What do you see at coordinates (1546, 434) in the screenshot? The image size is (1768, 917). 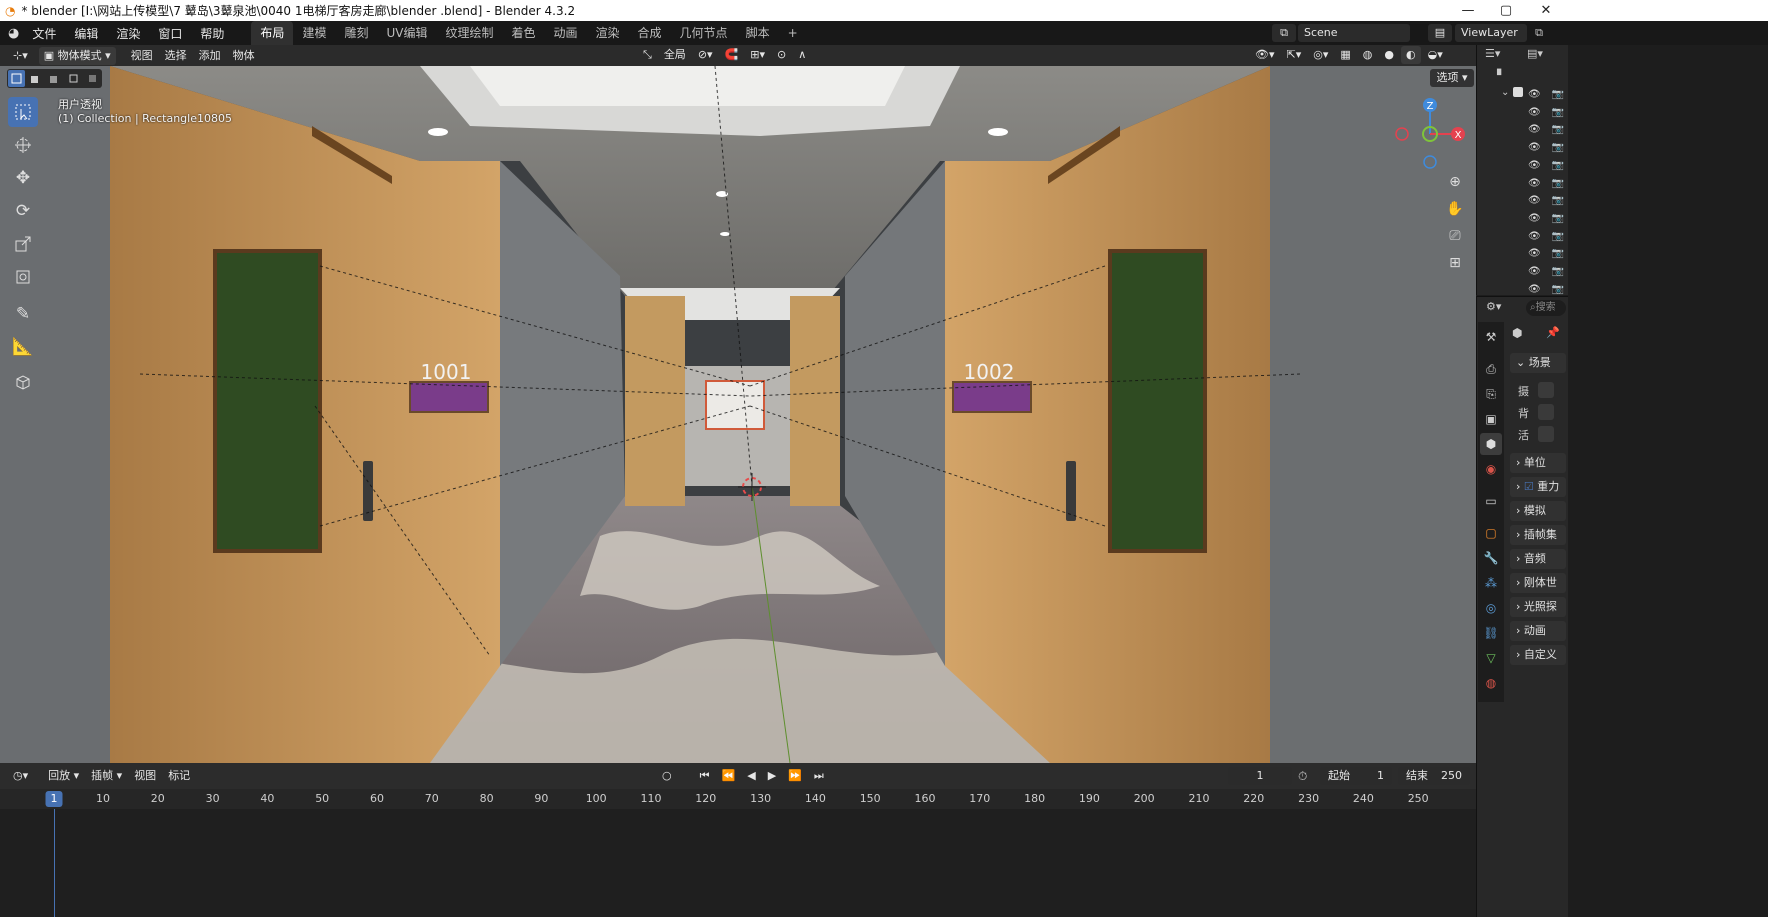 I see `active-clip-field-icon` at bounding box center [1546, 434].